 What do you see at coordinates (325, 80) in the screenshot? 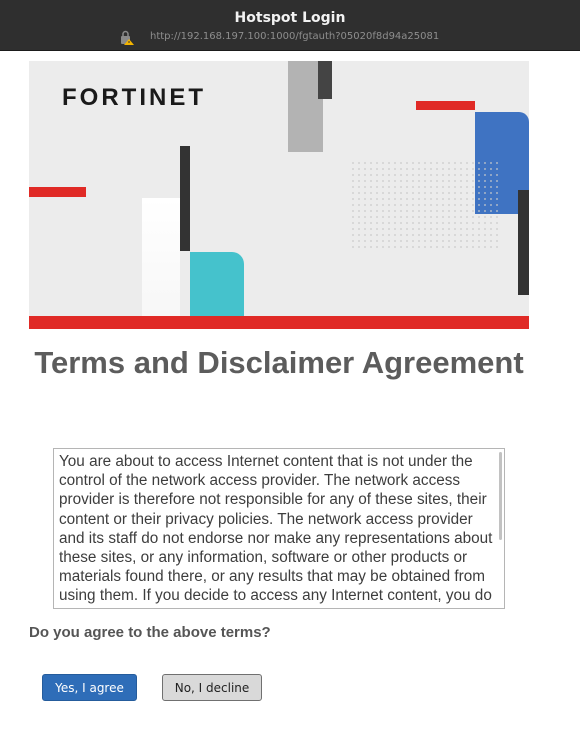
I see `banner-top-dark-bar` at bounding box center [325, 80].